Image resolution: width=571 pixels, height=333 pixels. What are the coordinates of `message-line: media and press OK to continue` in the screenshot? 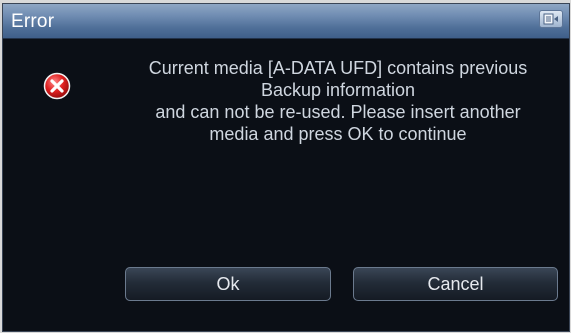 It's located at (338, 134).